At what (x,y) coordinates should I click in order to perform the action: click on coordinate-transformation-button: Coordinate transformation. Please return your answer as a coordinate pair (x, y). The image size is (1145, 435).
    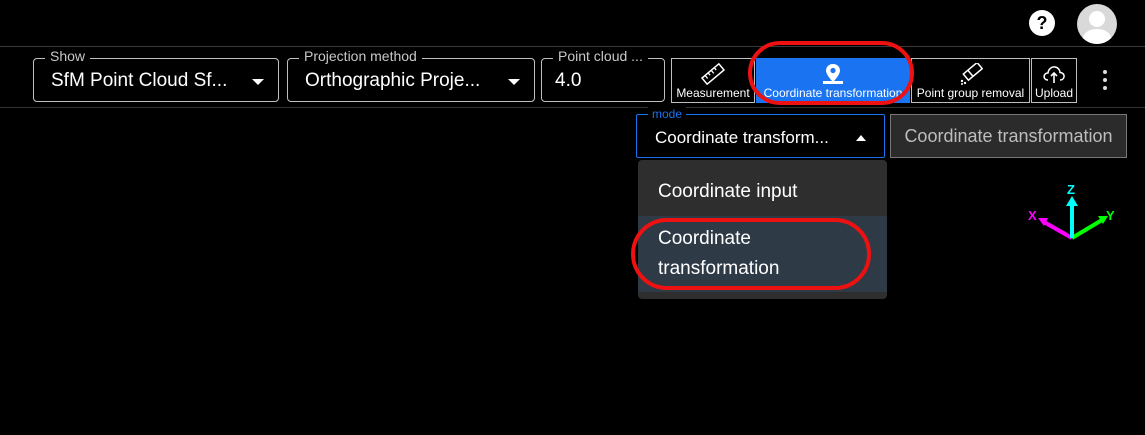
    Looking at the image, I should click on (833, 80).